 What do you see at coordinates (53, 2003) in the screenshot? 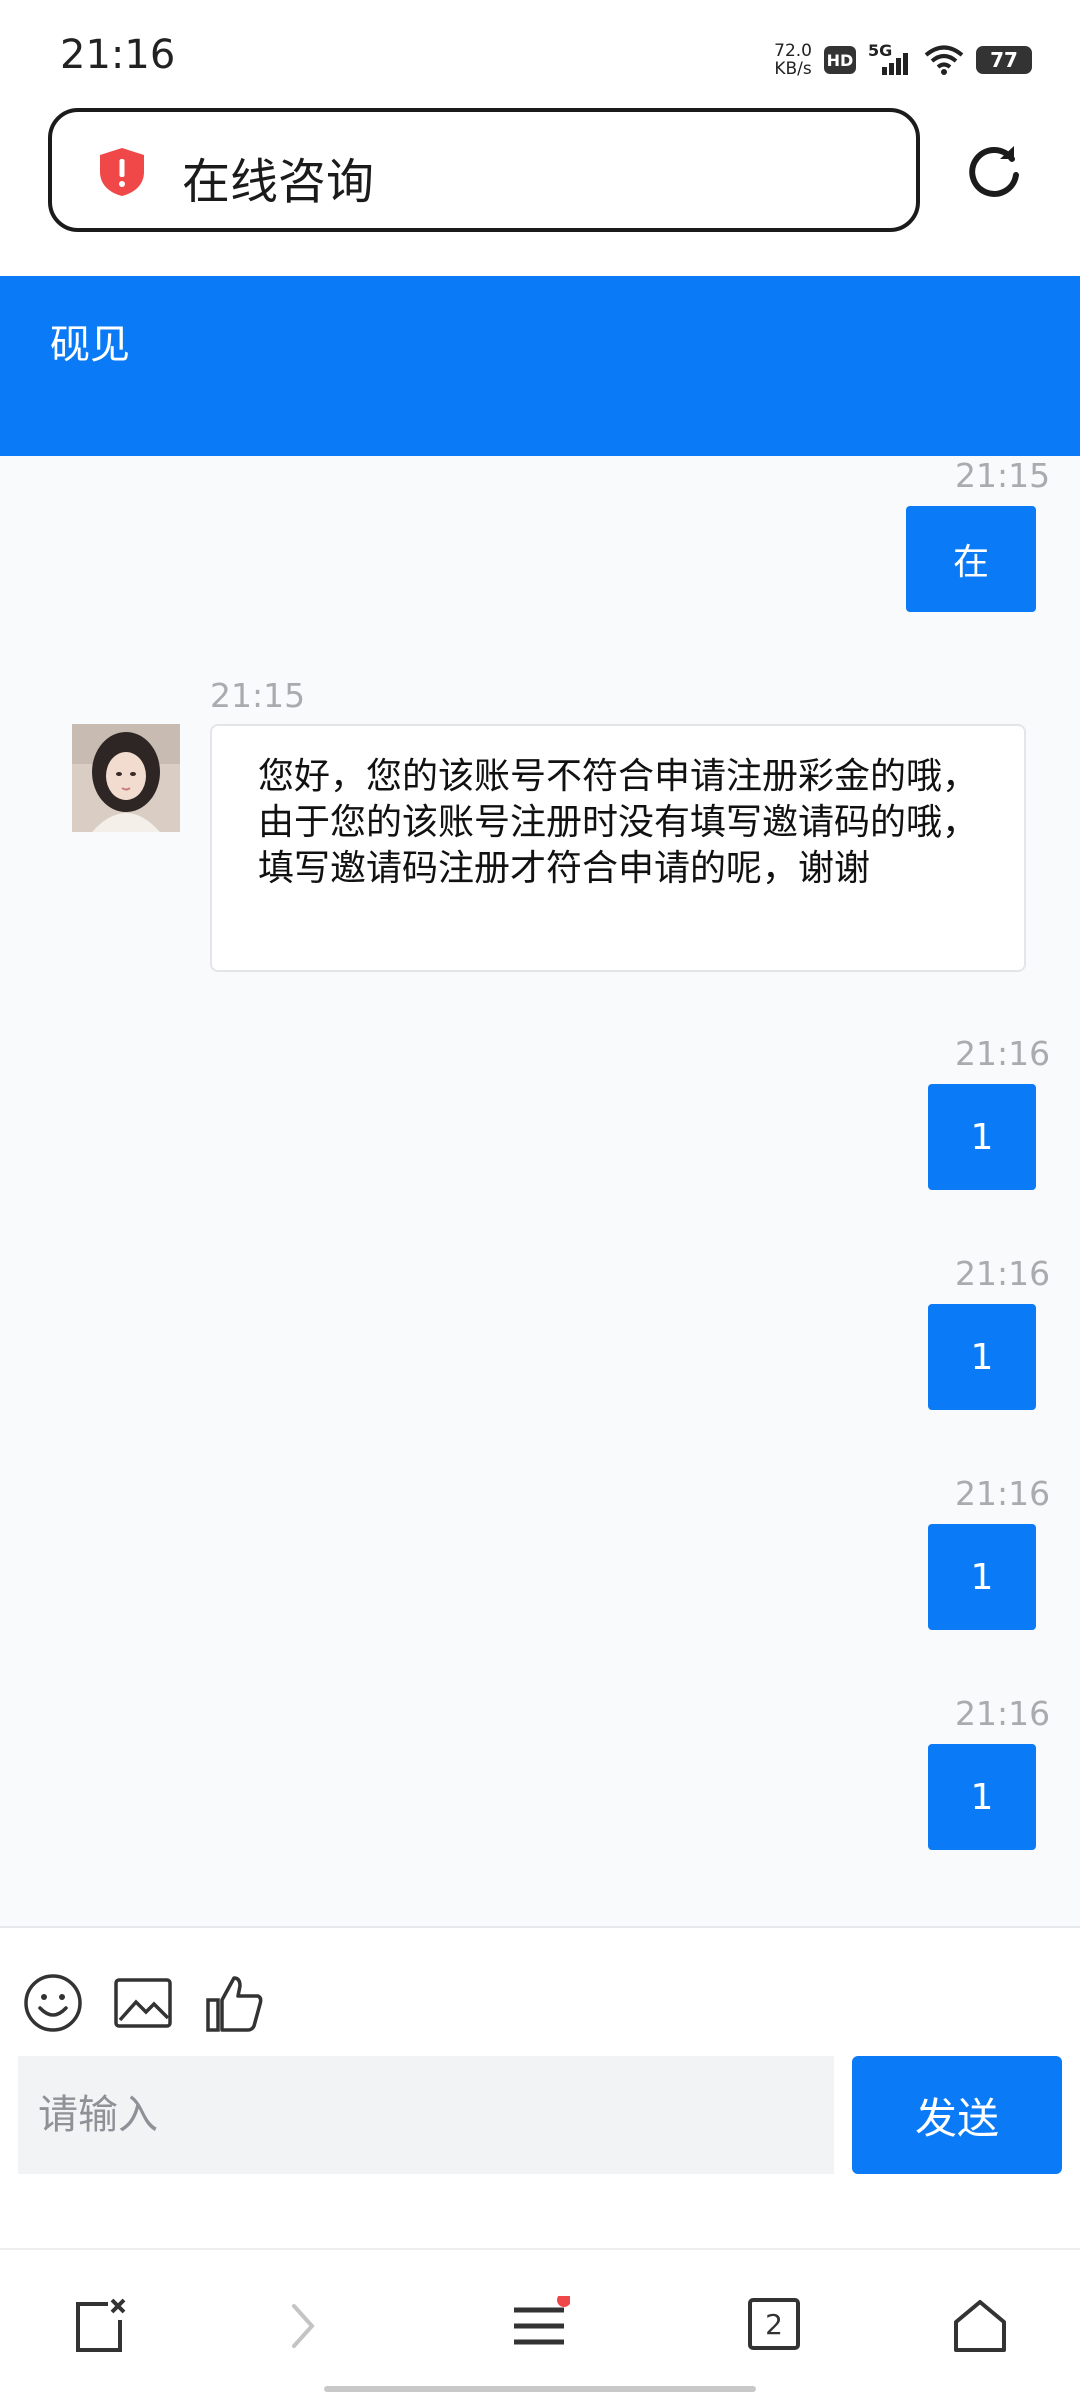
I see `emoji-icon` at bounding box center [53, 2003].